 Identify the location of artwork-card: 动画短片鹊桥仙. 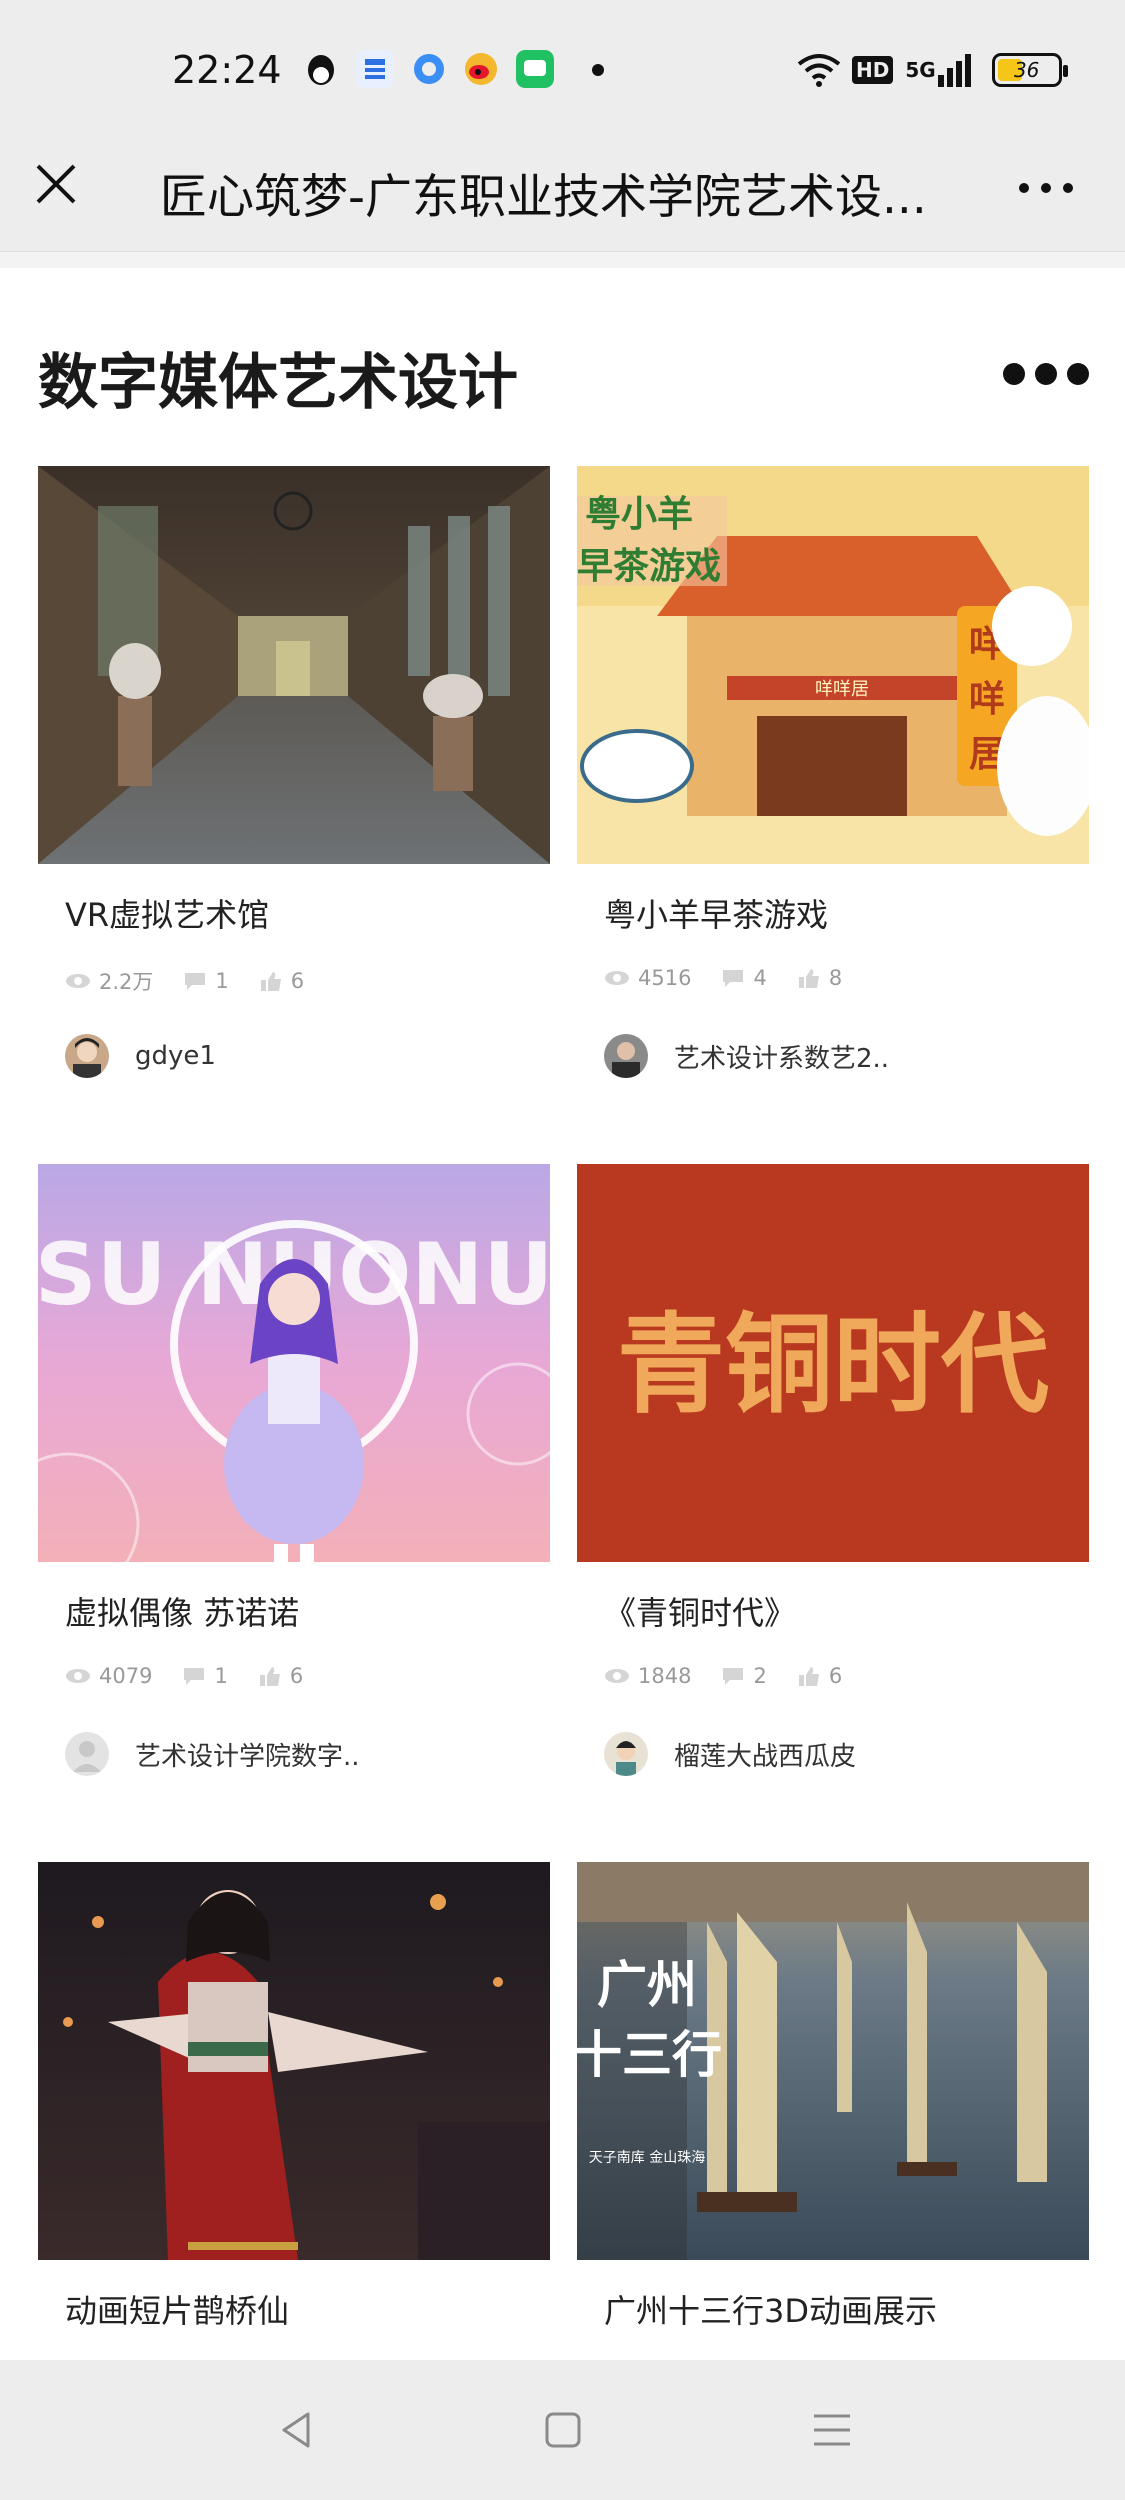
(294, 2111).